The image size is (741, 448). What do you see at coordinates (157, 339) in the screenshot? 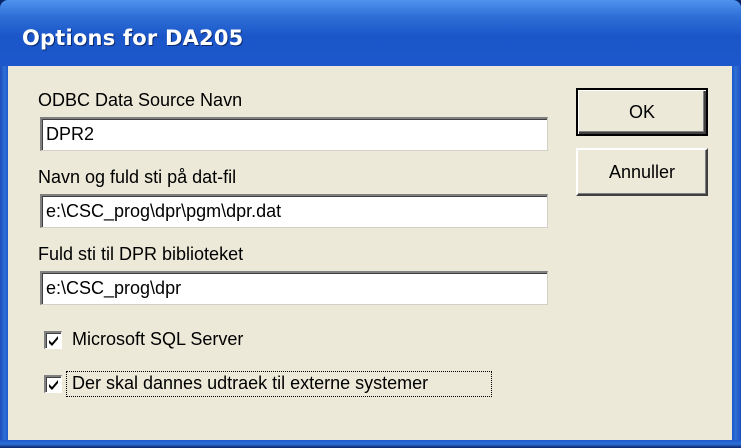
I see `sql-server-checkbox-label: Microsoft SQL Server` at bounding box center [157, 339].